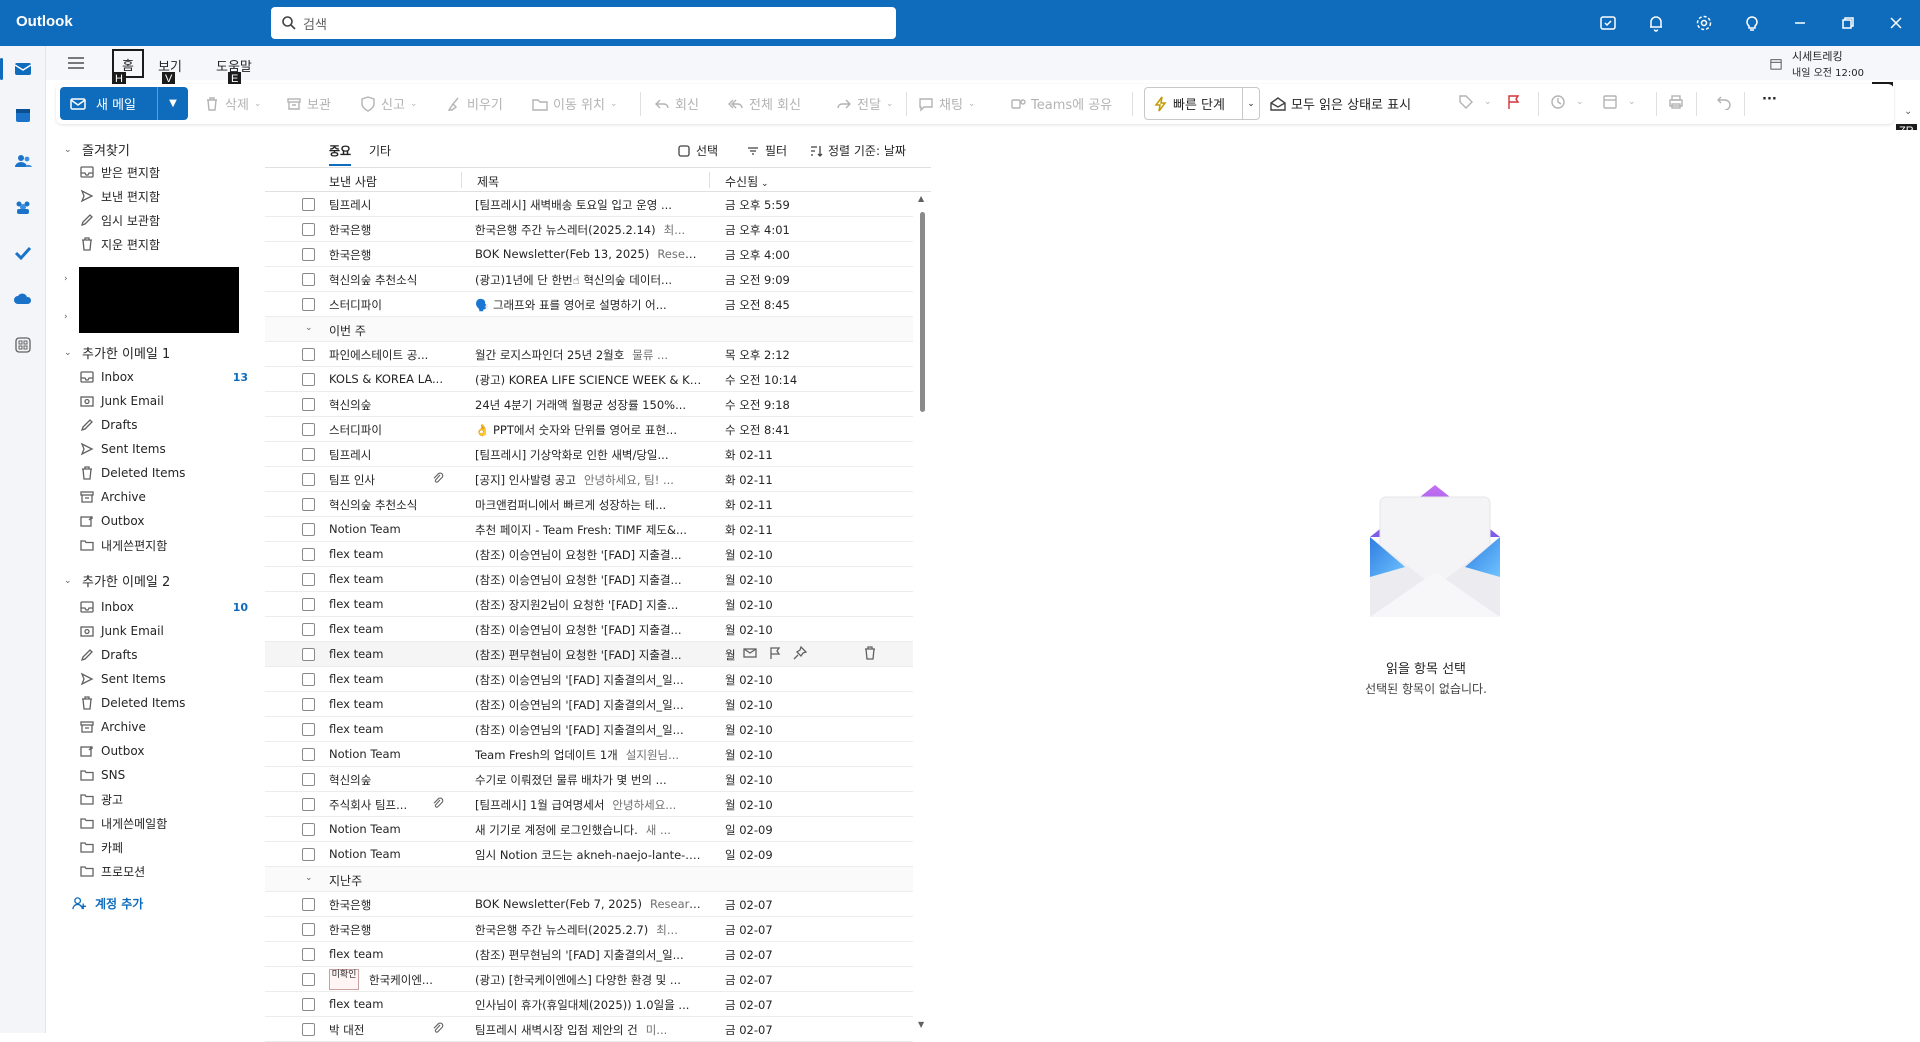  What do you see at coordinates (1769, 99) in the screenshot?
I see `more-options-button: ···` at bounding box center [1769, 99].